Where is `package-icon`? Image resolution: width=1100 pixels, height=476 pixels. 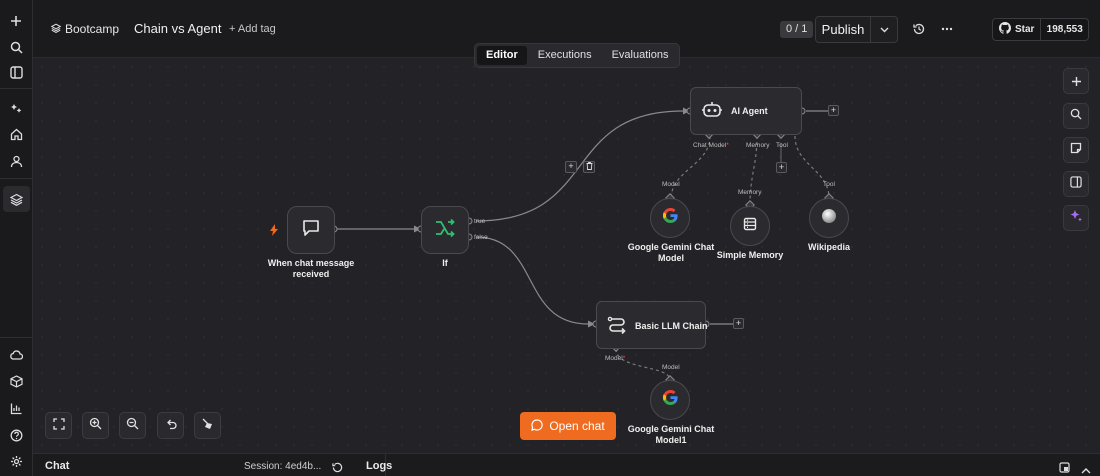 package-icon is located at coordinates (16, 381).